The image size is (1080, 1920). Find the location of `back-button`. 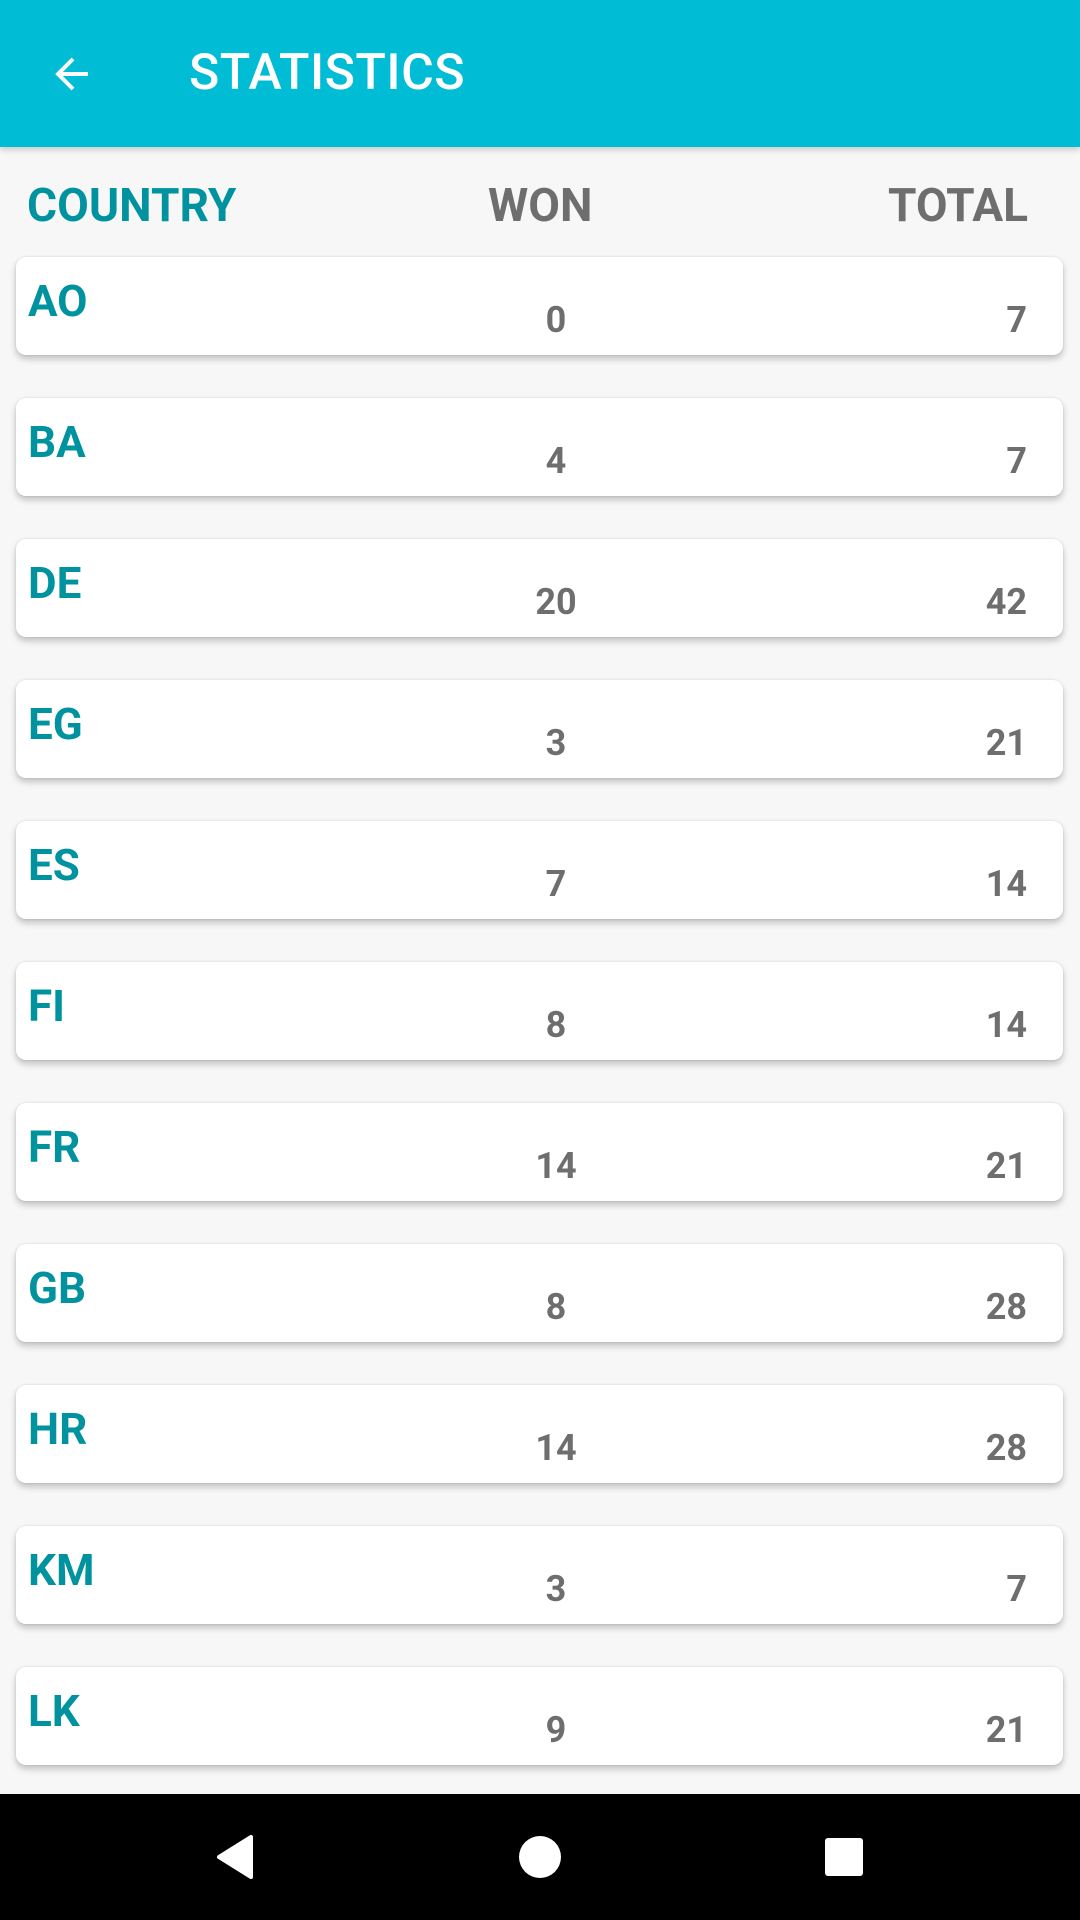

back-button is located at coordinates (72, 74).